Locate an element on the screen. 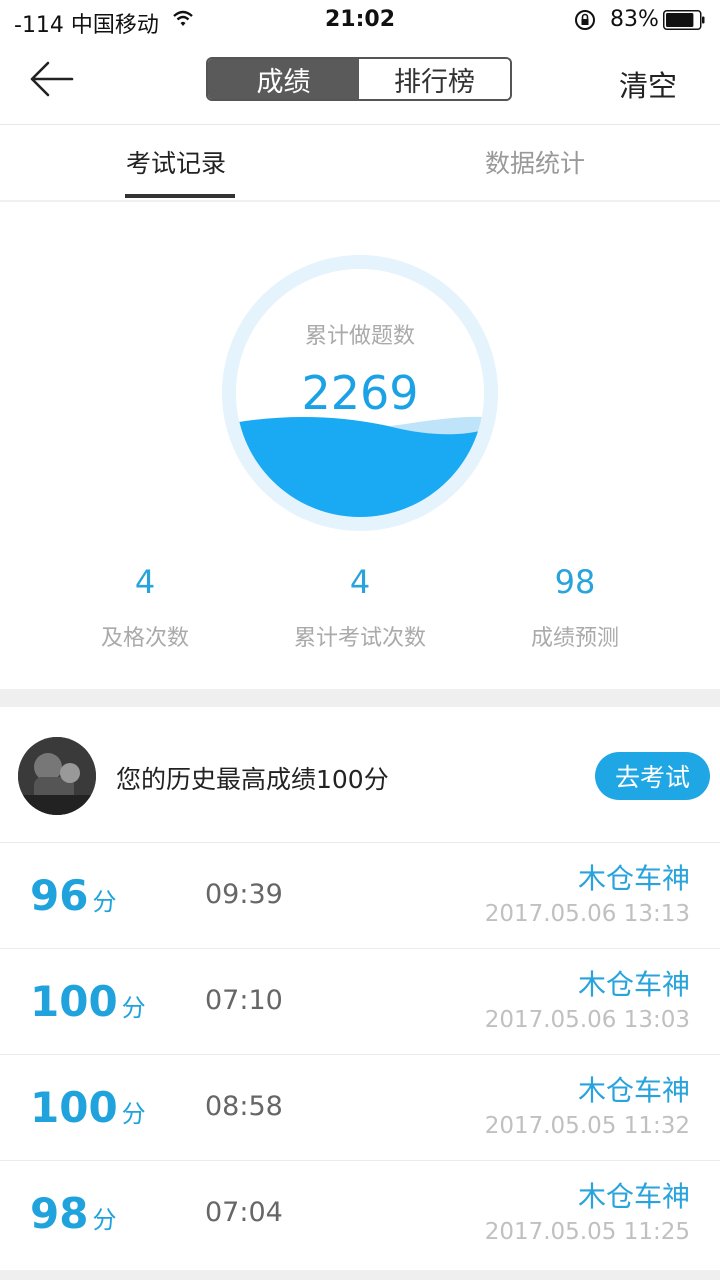 The height and width of the screenshot is (1280, 720). gauge-label: 累计做题数 is located at coordinates (359, 336).